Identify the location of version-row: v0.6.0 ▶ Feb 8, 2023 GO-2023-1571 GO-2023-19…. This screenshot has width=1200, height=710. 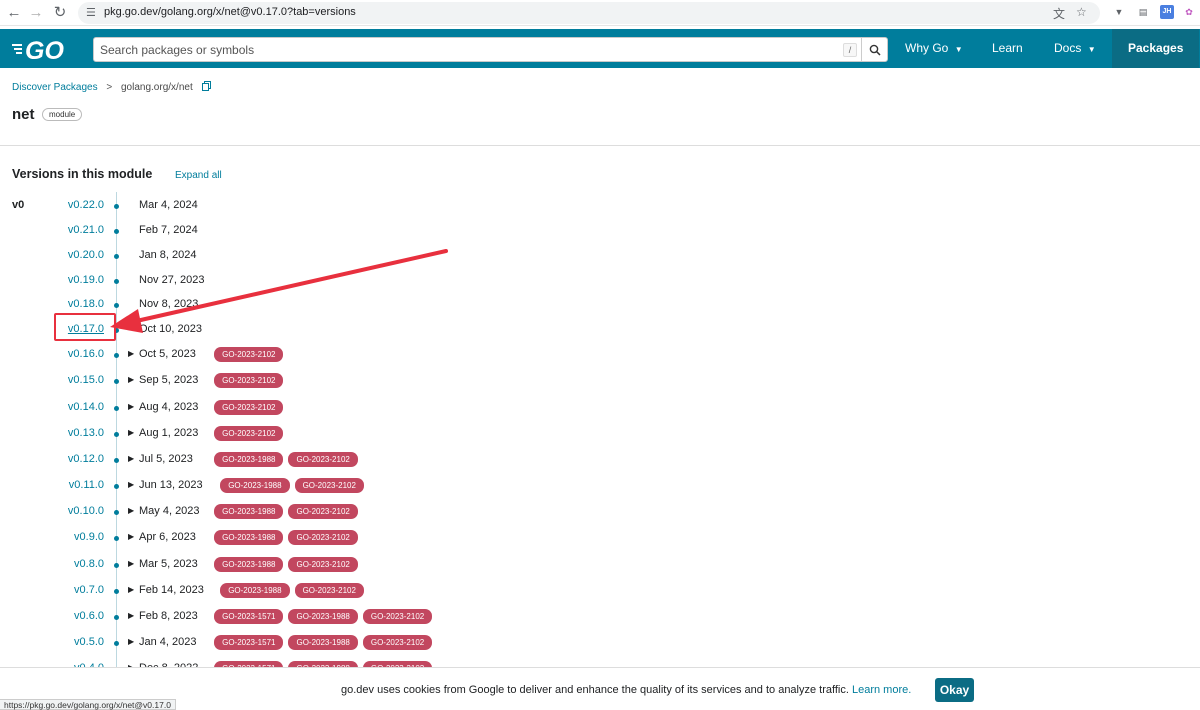
(240, 620).